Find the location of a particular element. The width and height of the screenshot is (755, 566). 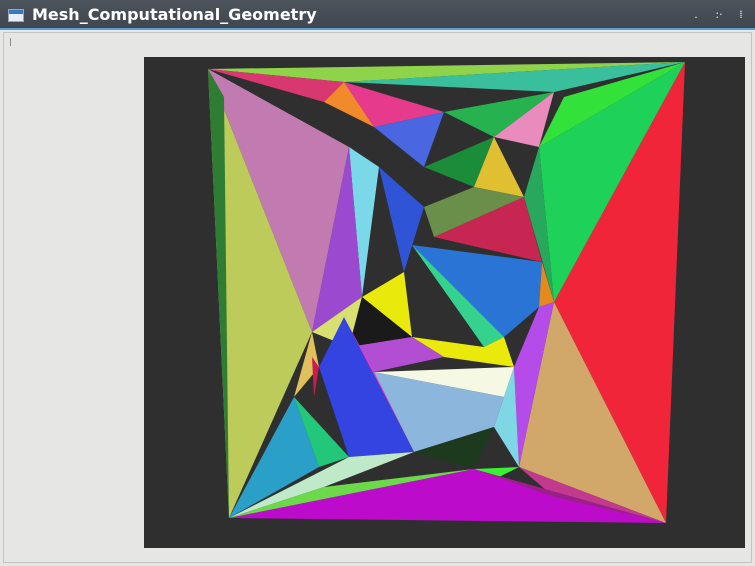

text-caret is located at coordinates (10, 42).